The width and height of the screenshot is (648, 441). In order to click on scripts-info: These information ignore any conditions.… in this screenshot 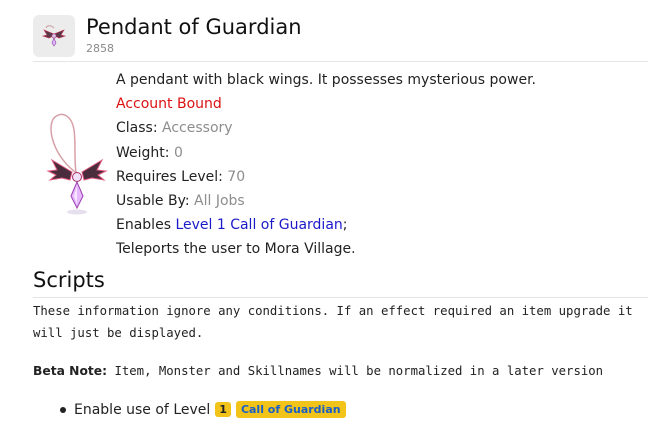, I will do `click(333, 322)`.